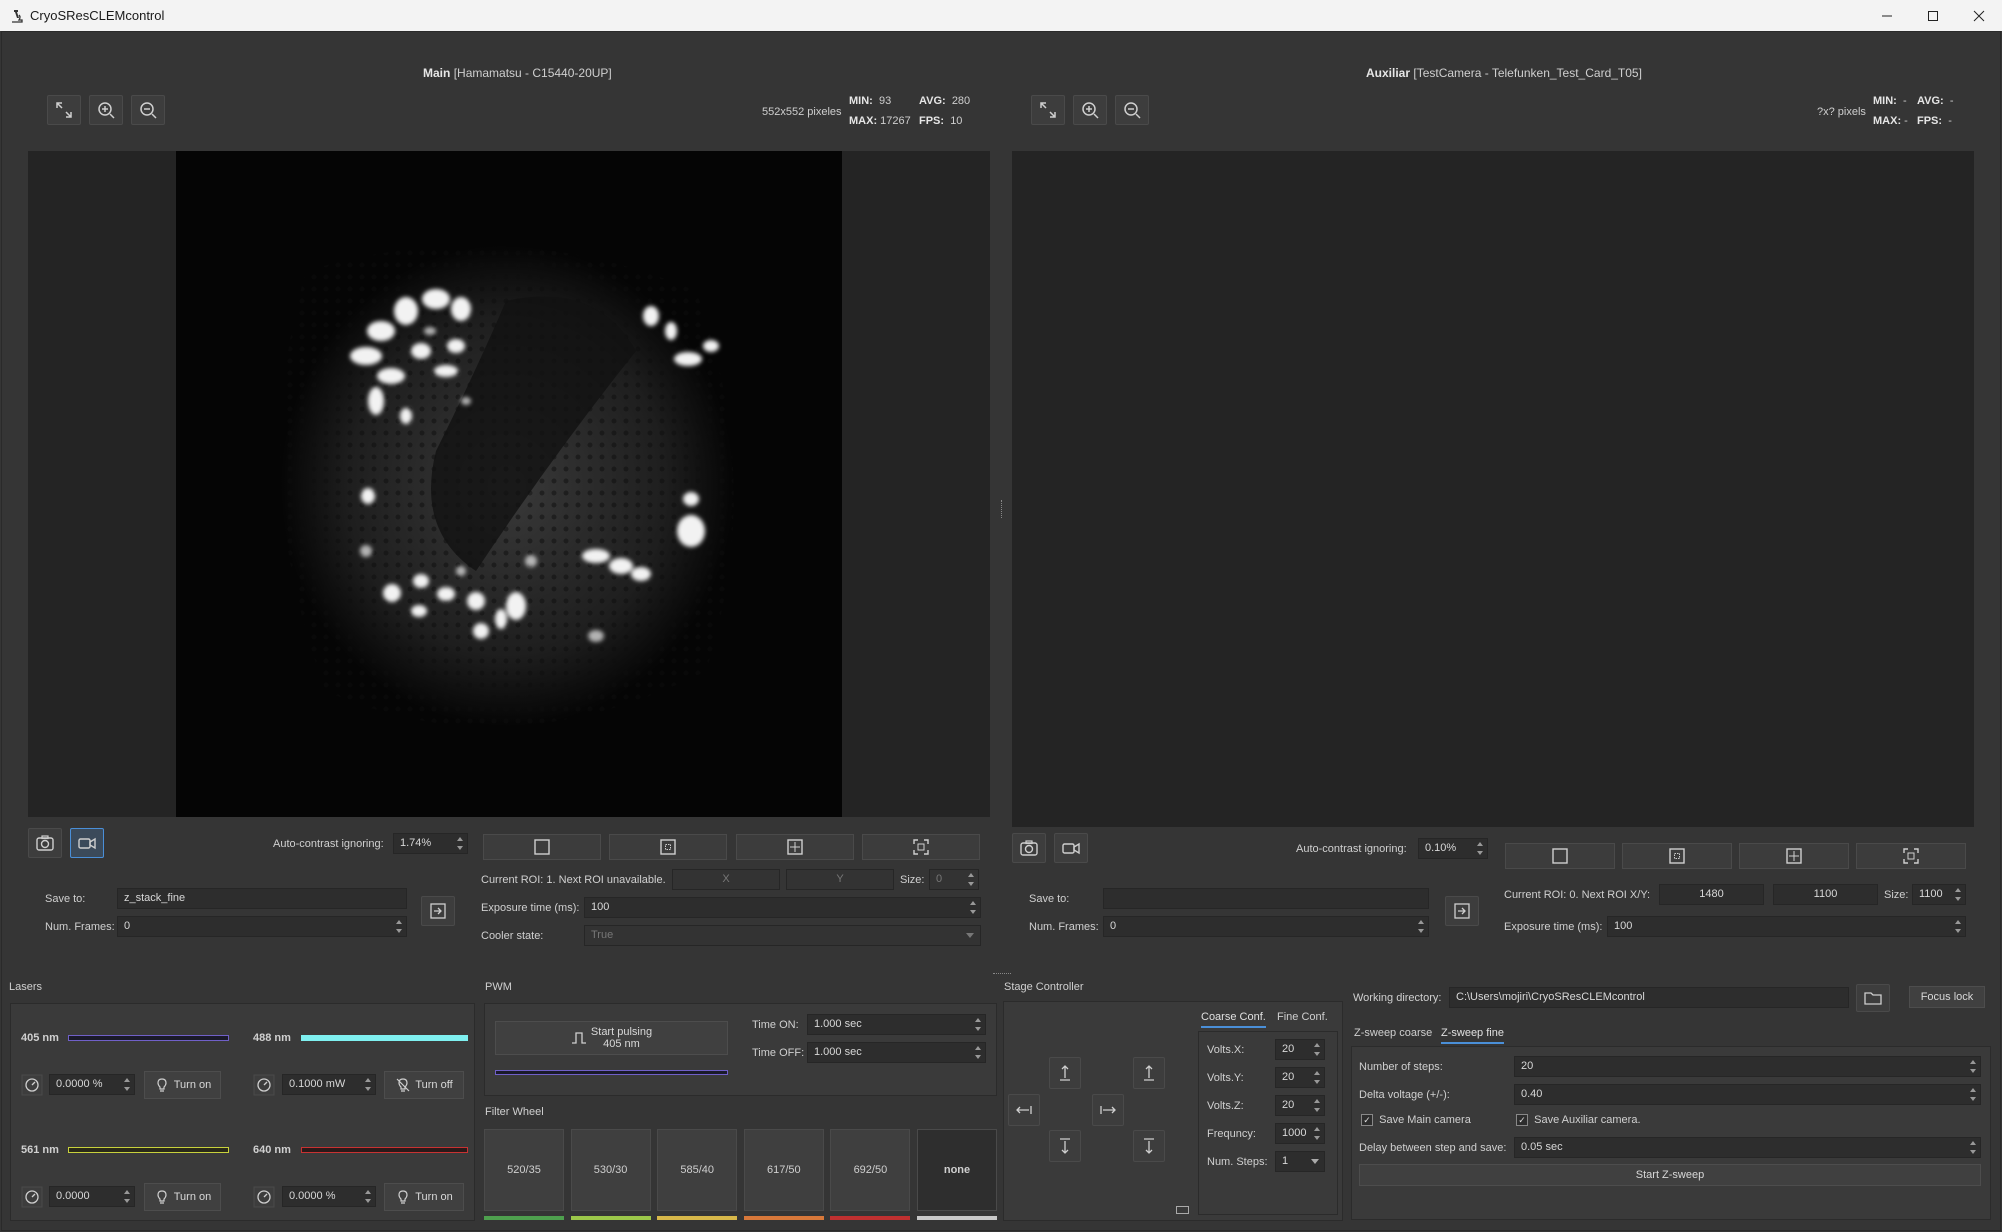  I want to click on aux-roi-select-button, so click(1794, 856).